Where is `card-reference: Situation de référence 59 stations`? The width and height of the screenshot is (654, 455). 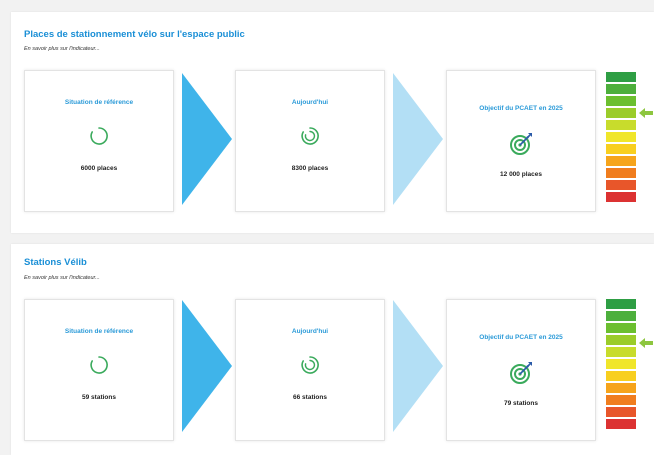
card-reference: Situation de référence 59 stations is located at coordinates (99, 370).